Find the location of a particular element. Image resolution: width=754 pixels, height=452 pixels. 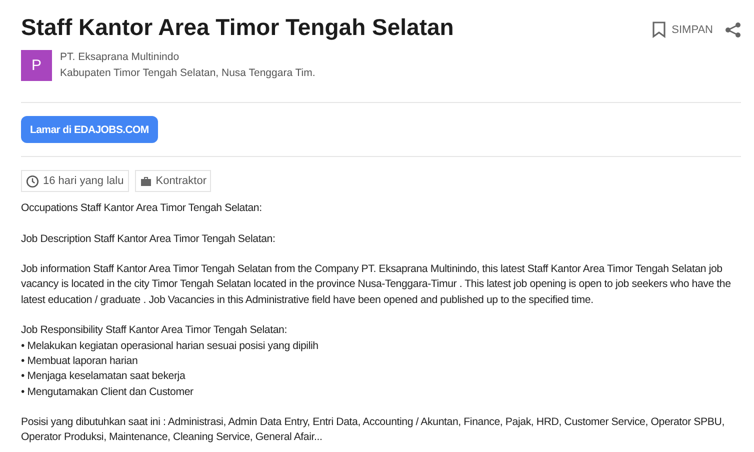

list-item: • Menjaga keselamatan saat bekerja is located at coordinates (103, 376).